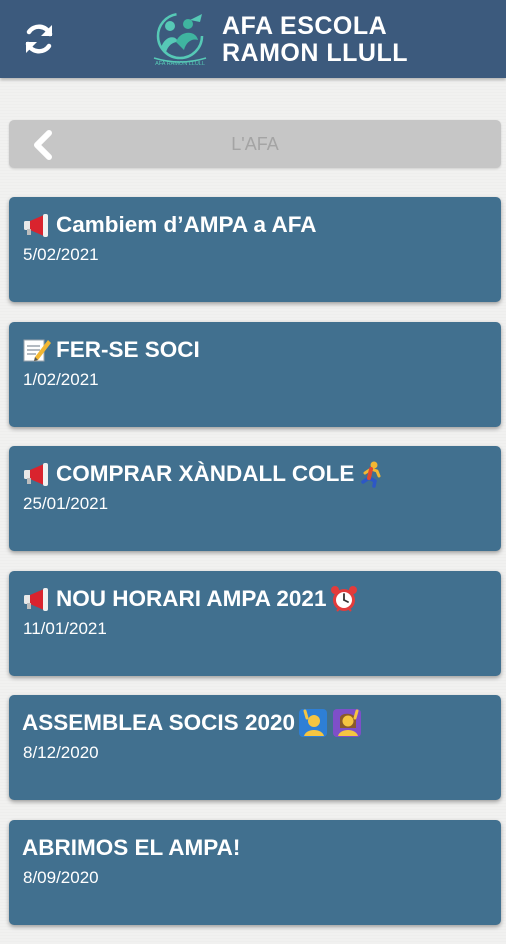 The height and width of the screenshot is (944, 506). Describe the element at coordinates (371, 474) in the screenshot. I see `runner-icon` at that location.